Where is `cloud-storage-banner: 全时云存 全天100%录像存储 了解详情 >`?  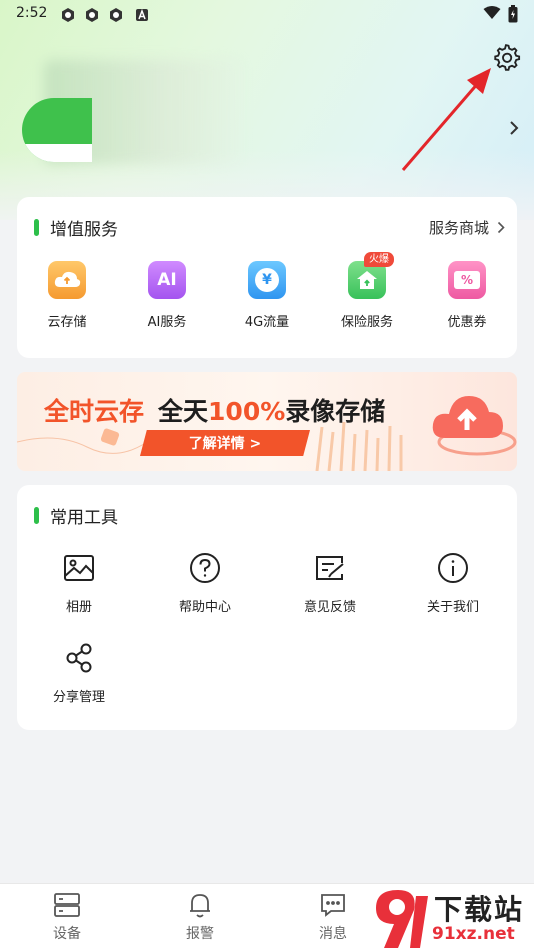 cloud-storage-banner: 全时云存 全天100%录像存储 了解详情 > is located at coordinates (267, 421).